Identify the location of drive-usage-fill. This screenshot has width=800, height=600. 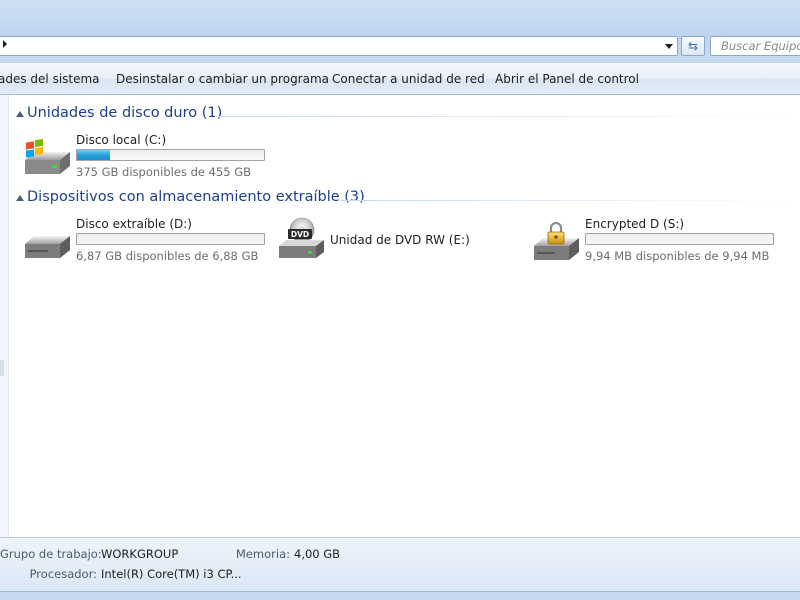
(93, 155).